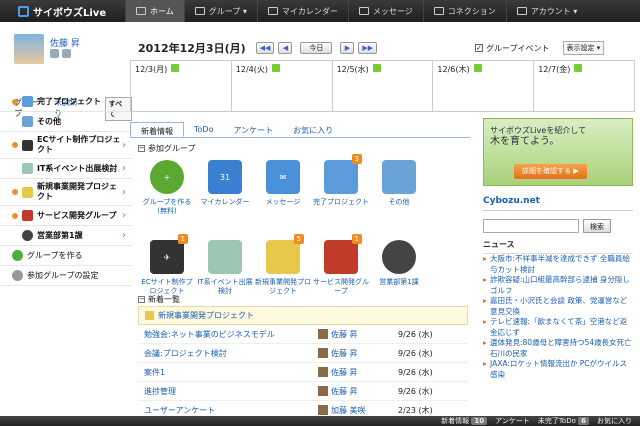 This screenshot has width=640, height=426. Describe the element at coordinates (484, 86) in the screenshot. I see `calendar-day: 12/6(木)` at that location.